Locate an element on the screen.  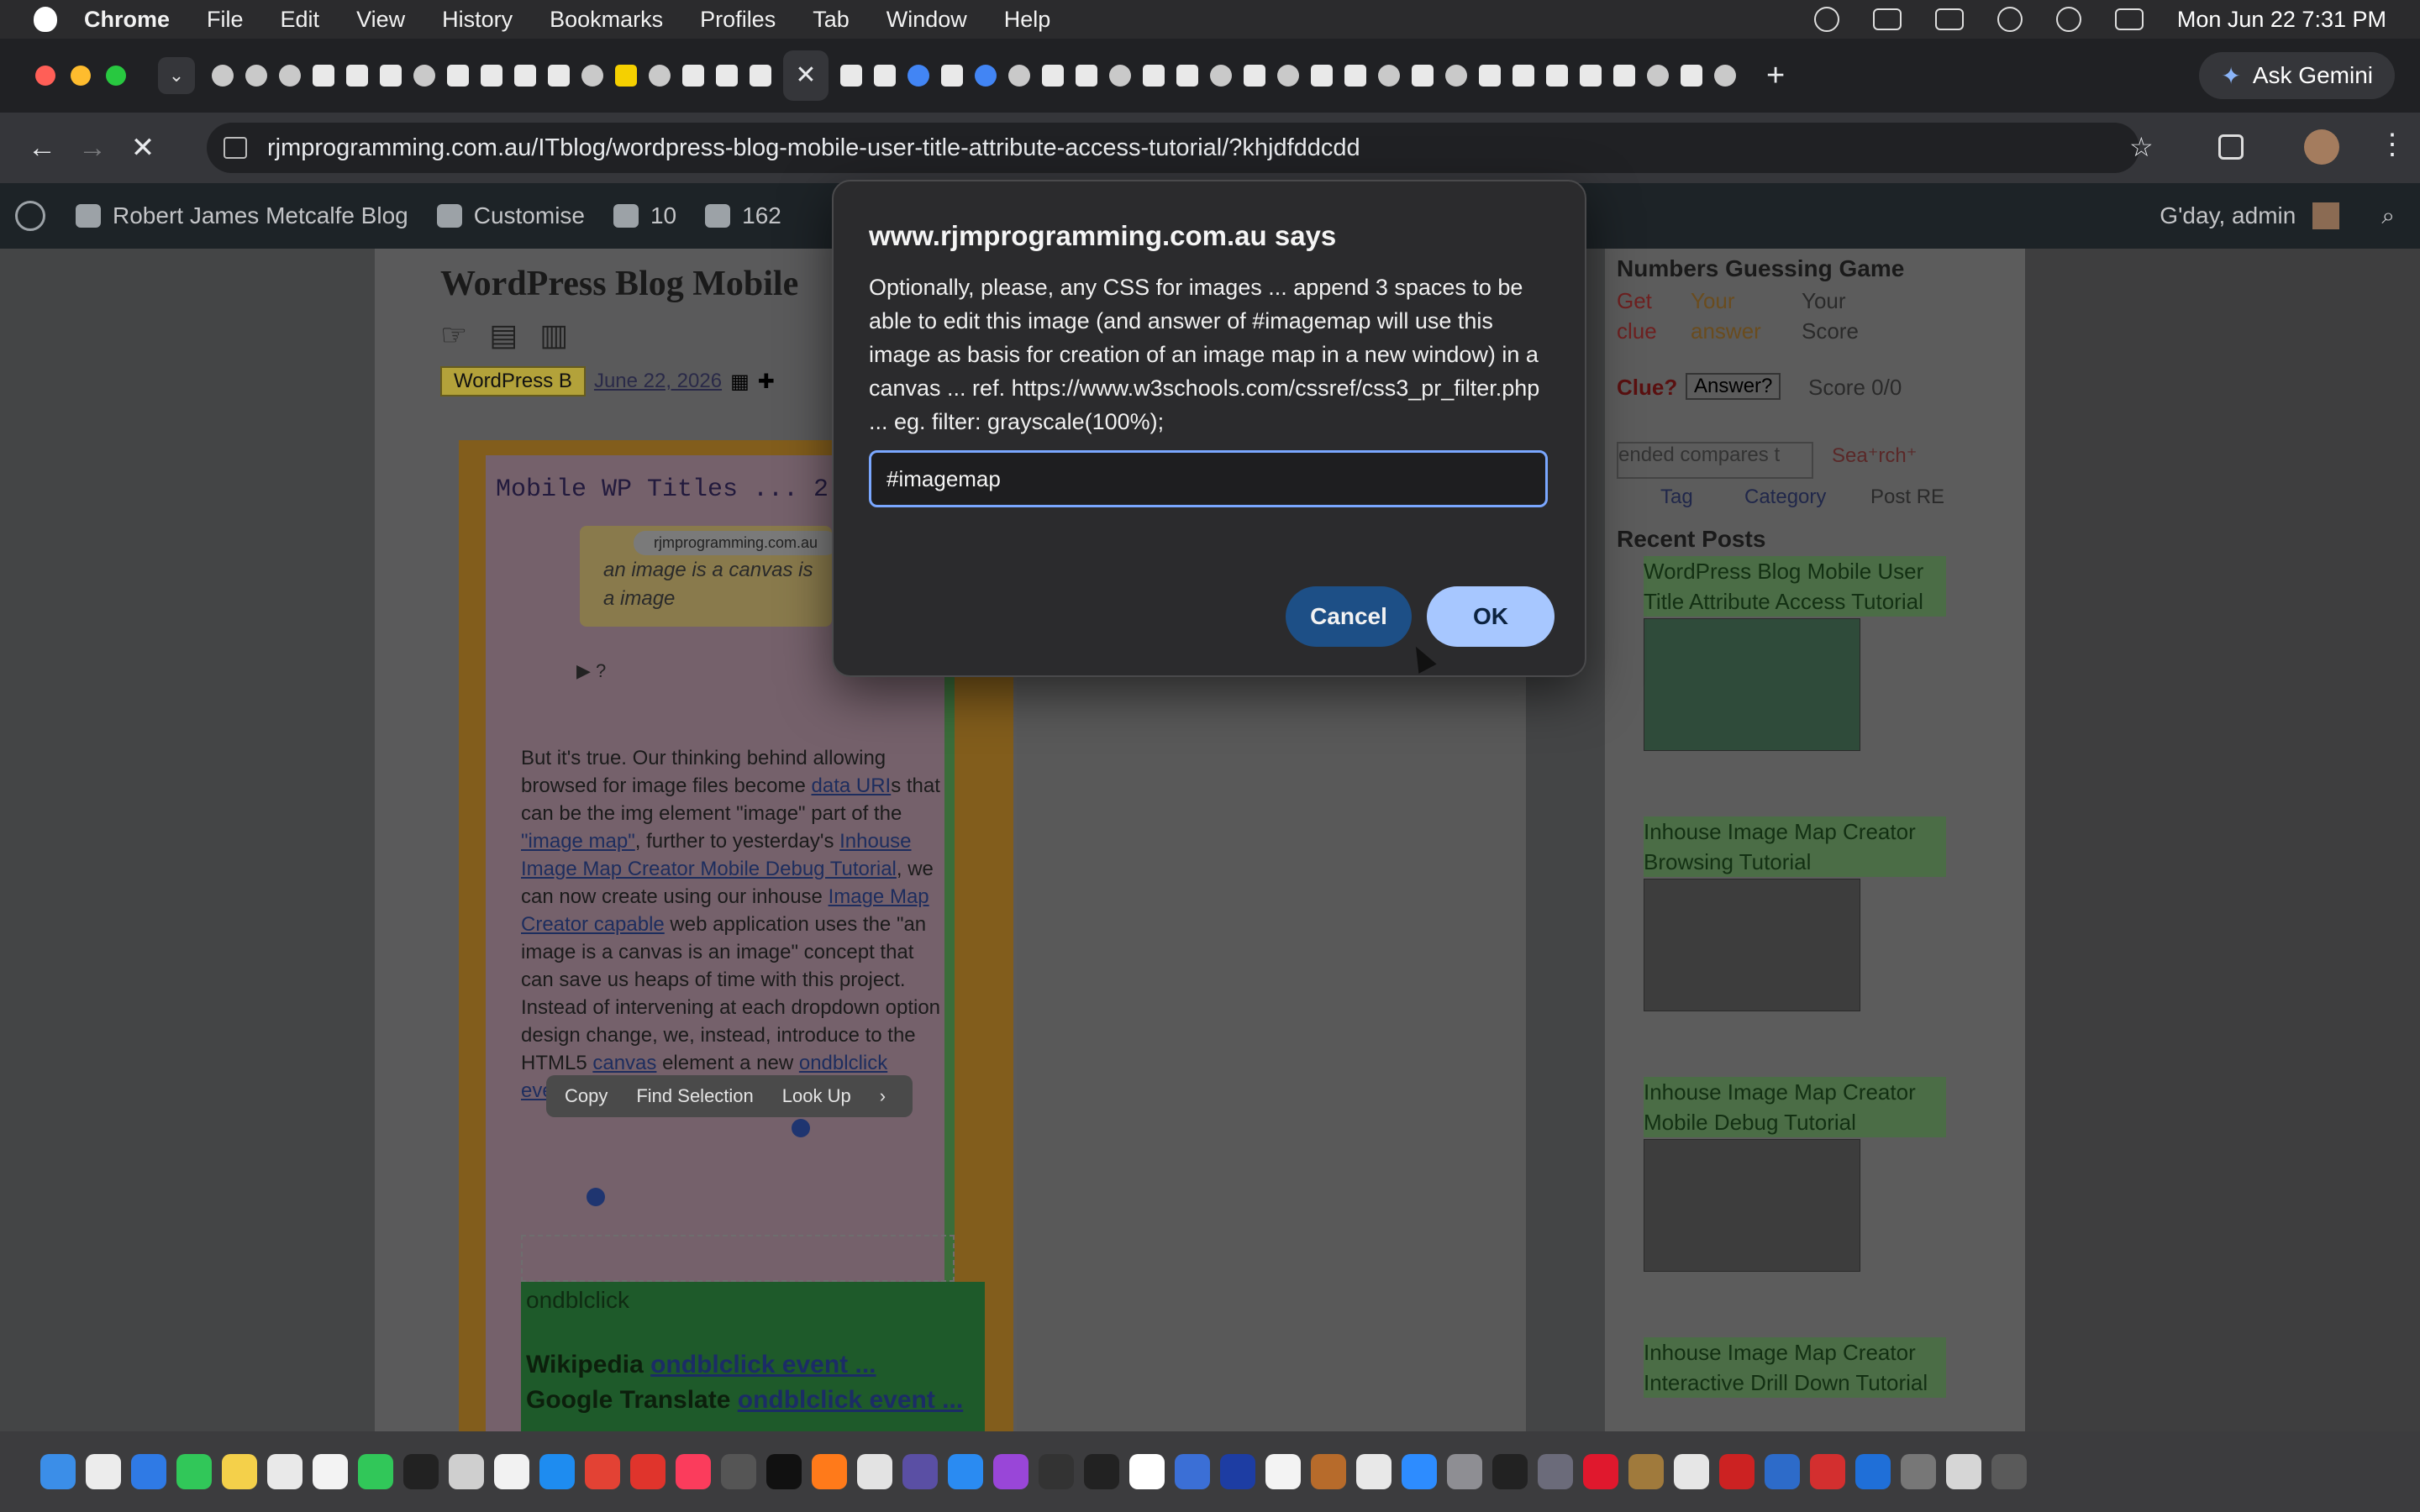
reminders-icon is located at coordinates (103, 1471).